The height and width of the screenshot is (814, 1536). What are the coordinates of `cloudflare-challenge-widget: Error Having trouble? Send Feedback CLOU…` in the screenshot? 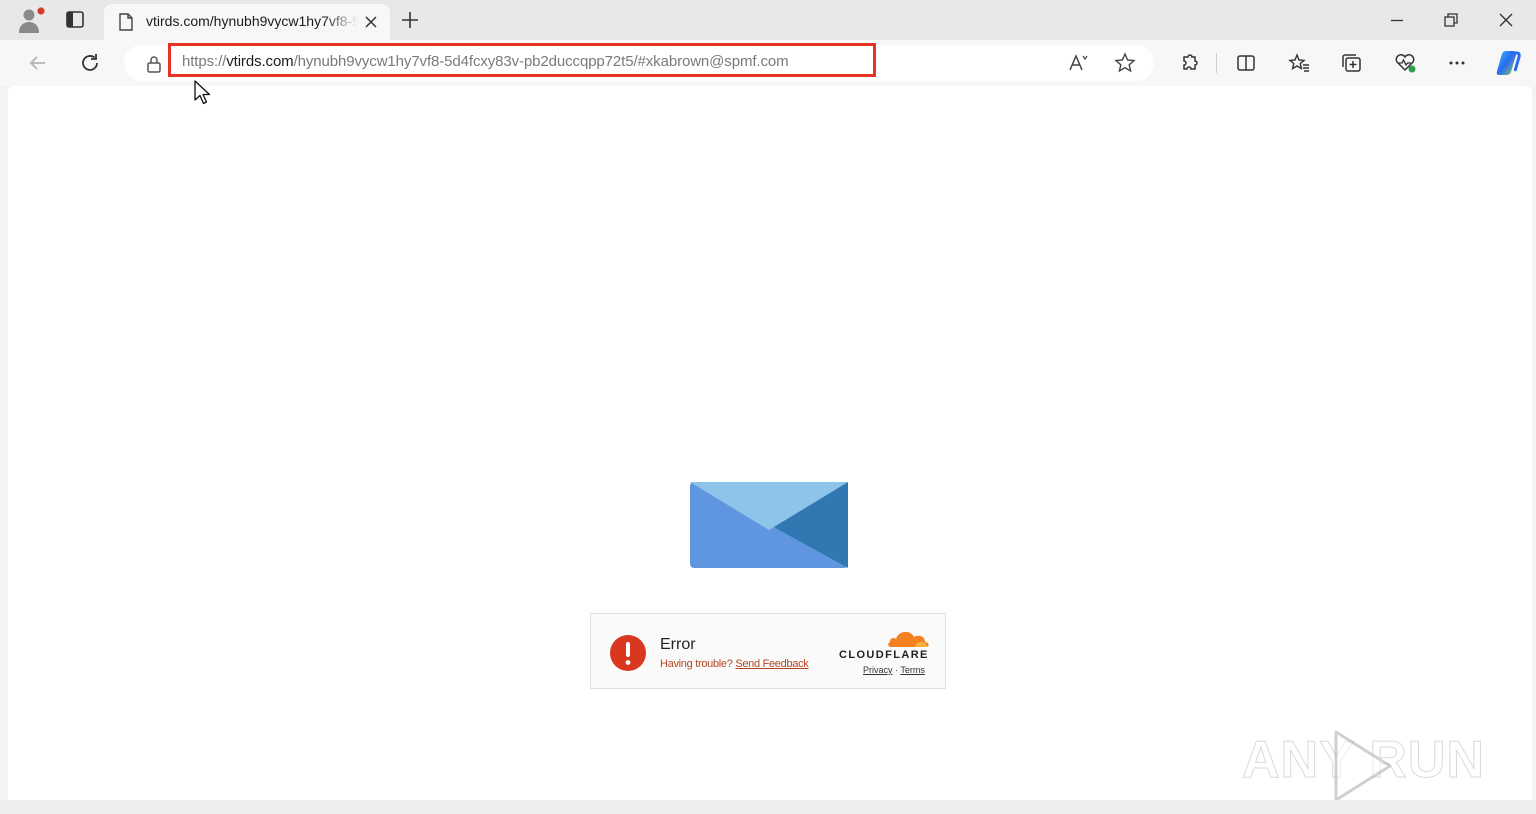 It's located at (768, 651).